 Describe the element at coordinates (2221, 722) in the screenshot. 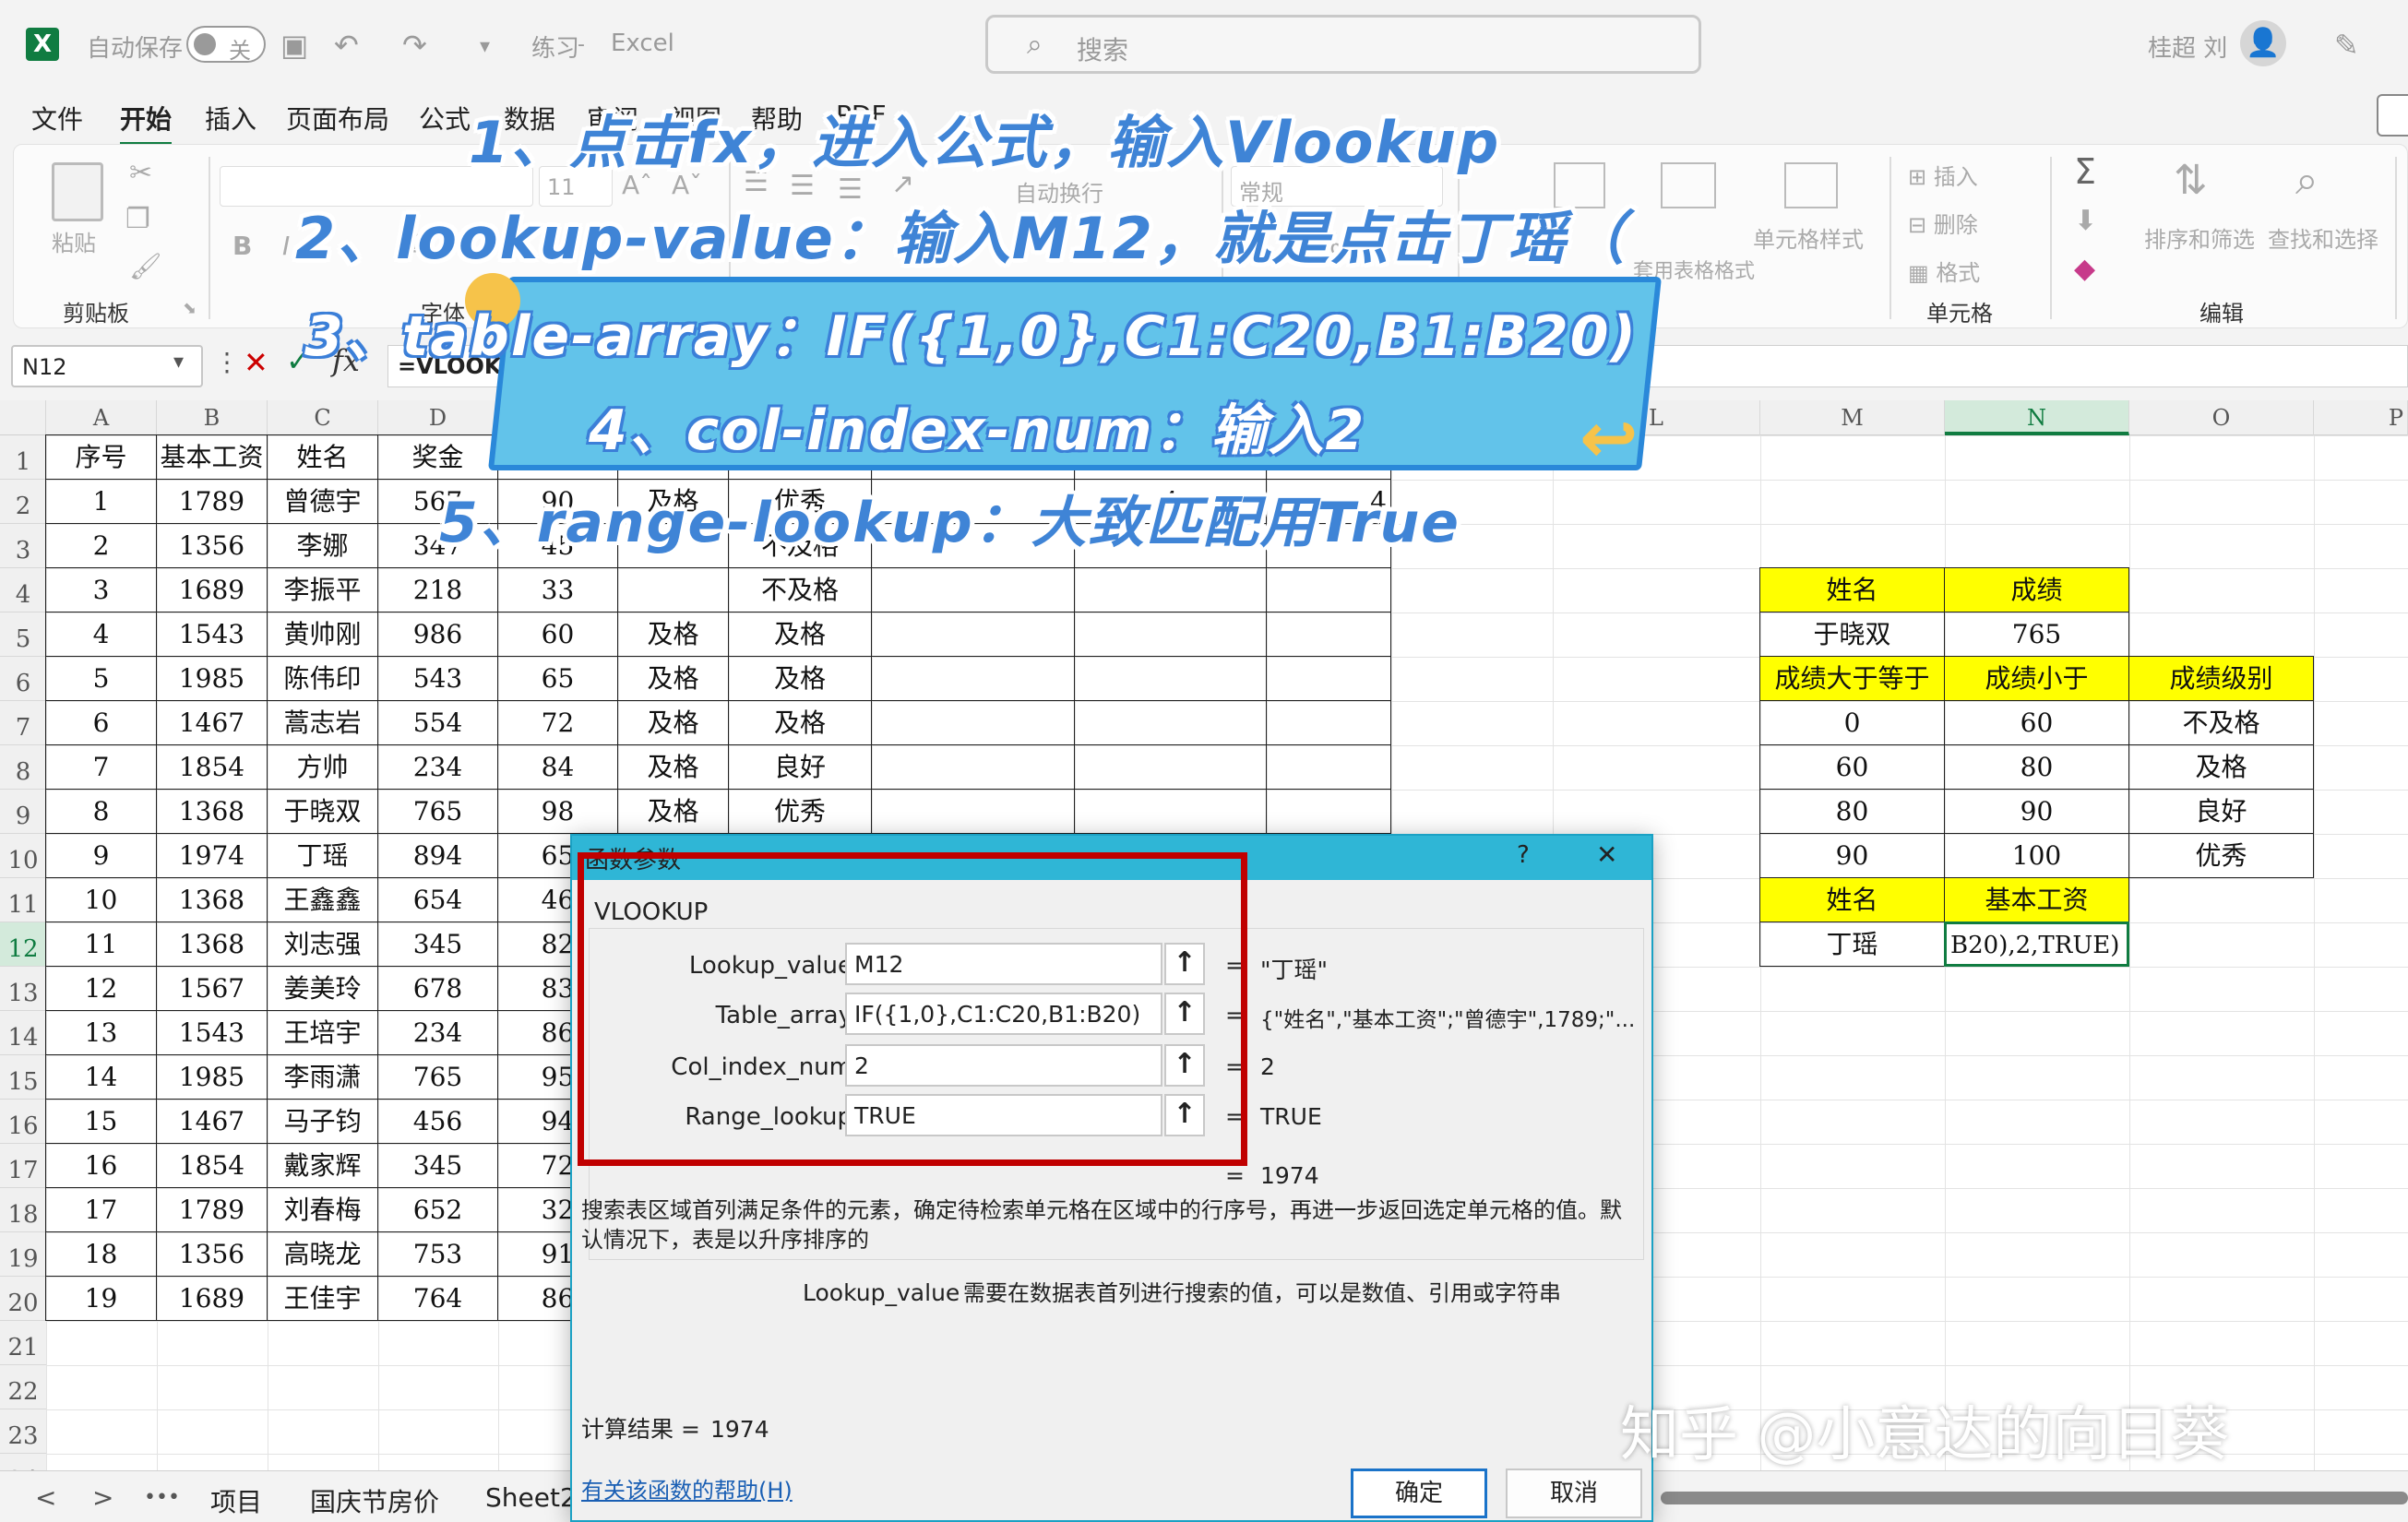

I see `grade-cell: 不及格` at that location.